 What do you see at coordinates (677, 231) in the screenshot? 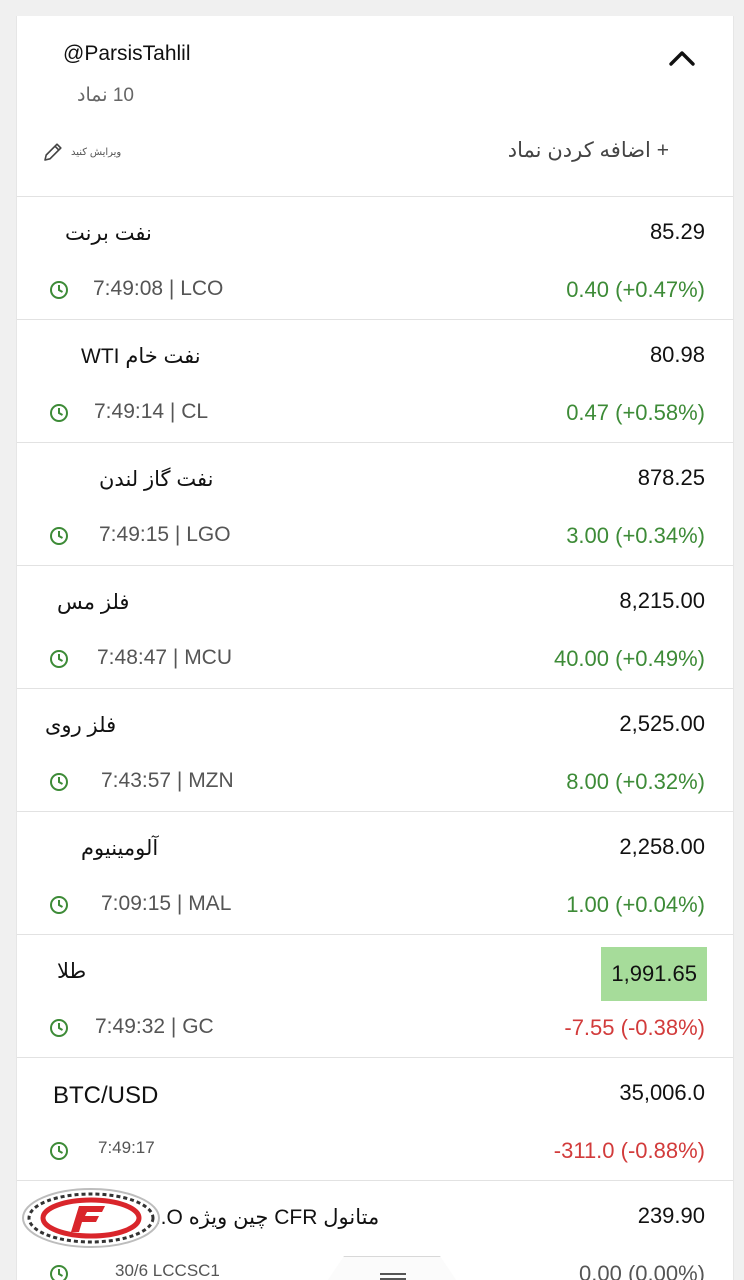
I see `symbol-price: 85.29` at bounding box center [677, 231].